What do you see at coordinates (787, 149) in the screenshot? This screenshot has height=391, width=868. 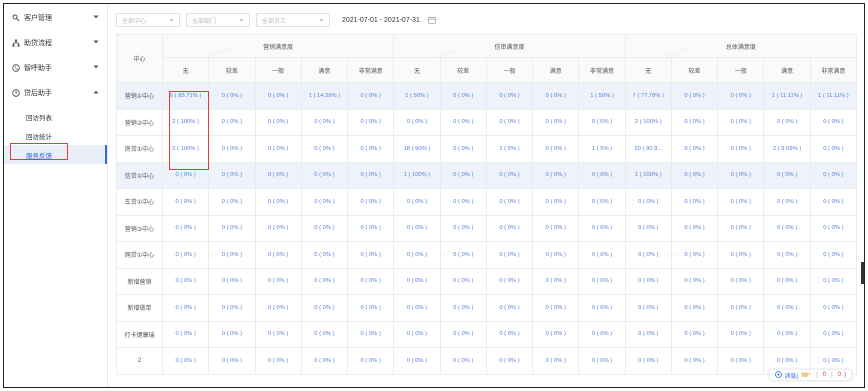 I see `table-cell: 2 ( 9.09% )` at bounding box center [787, 149].